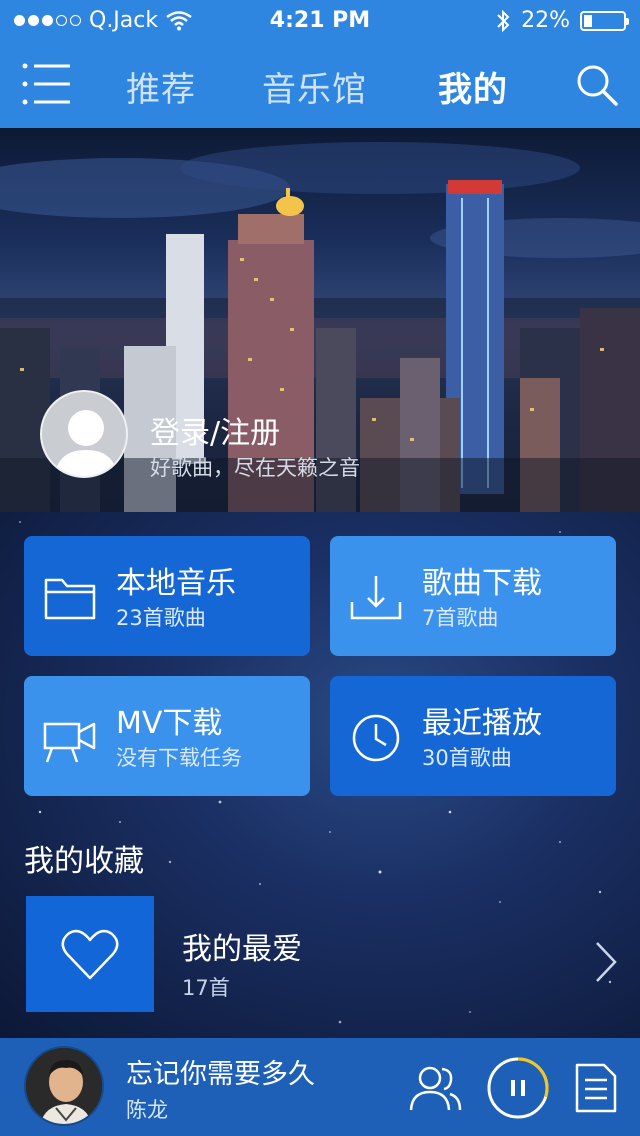 Image resolution: width=640 pixels, height=1136 pixels. I want to click on video-camera-icon, so click(69, 742).